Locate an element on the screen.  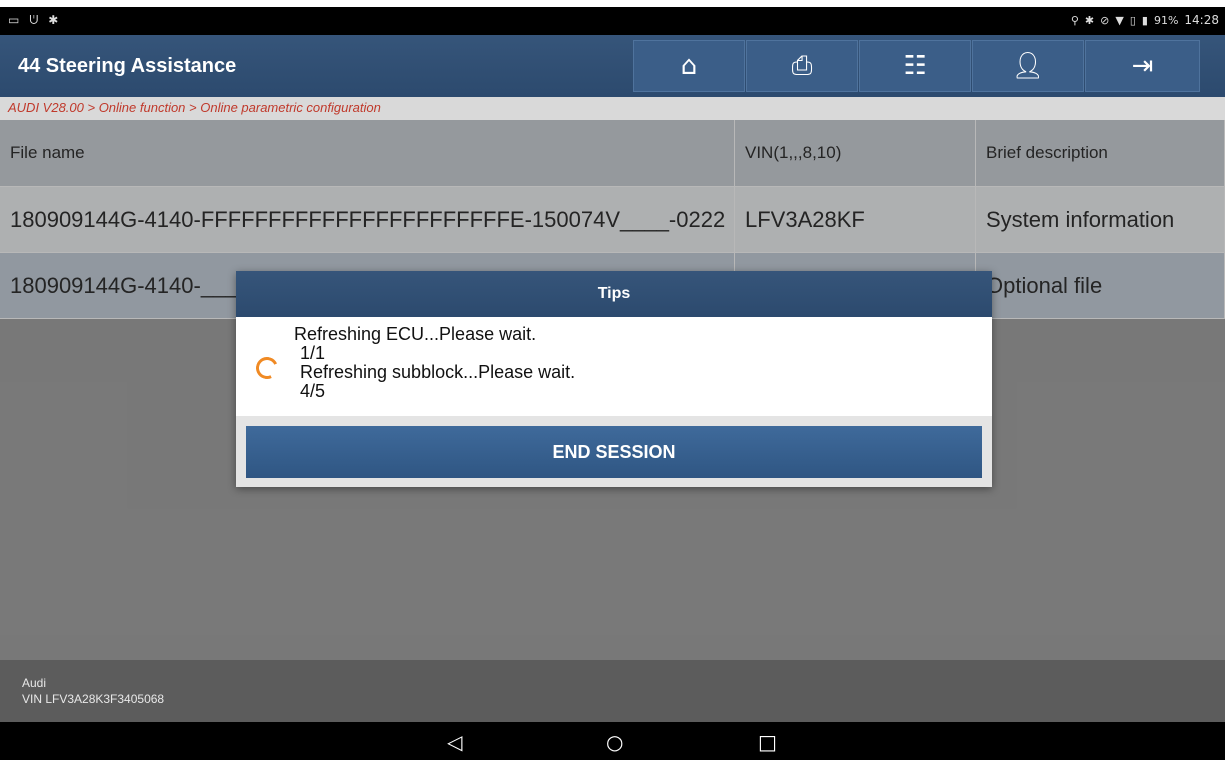
exit-icon: ⇥ is located at coordinates (1142, 66).